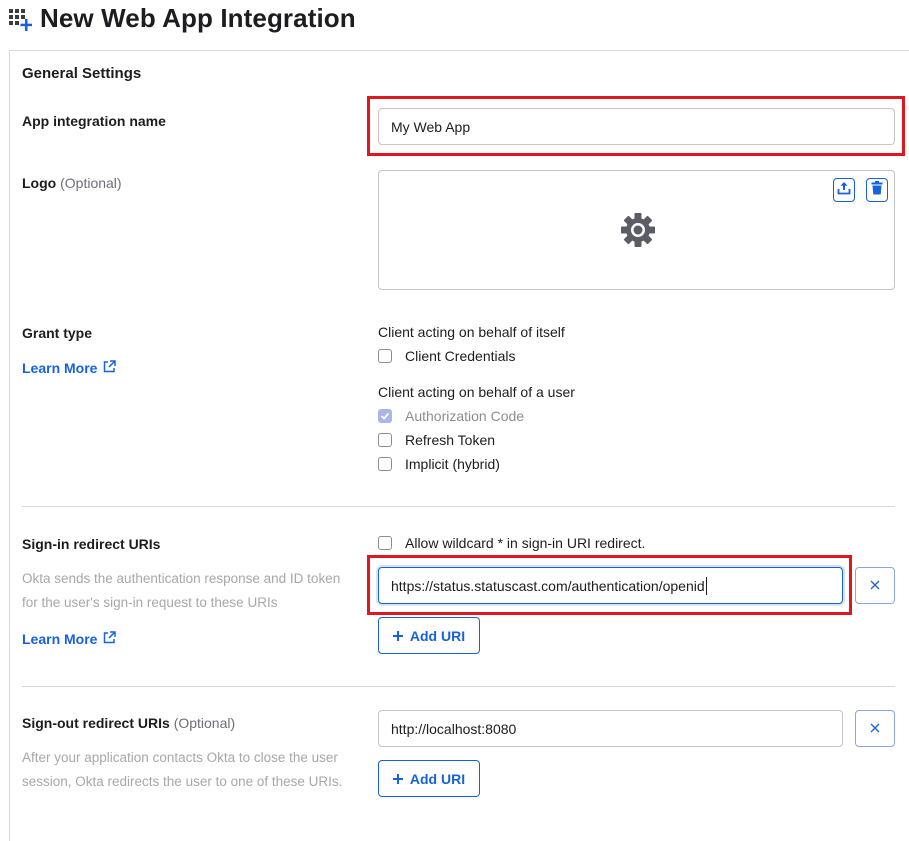 The width and height of the screenshot is (909, 841). I want to click on delete-logo-button, so click(877, 190).